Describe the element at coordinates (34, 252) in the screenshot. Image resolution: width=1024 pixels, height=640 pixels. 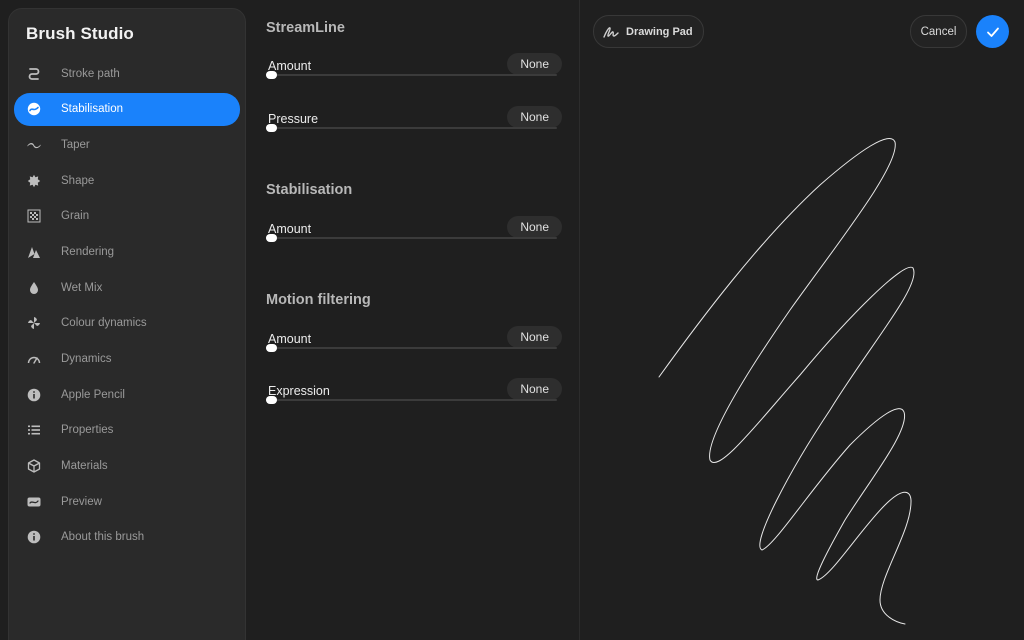
I see `rendering-icon` at that location.